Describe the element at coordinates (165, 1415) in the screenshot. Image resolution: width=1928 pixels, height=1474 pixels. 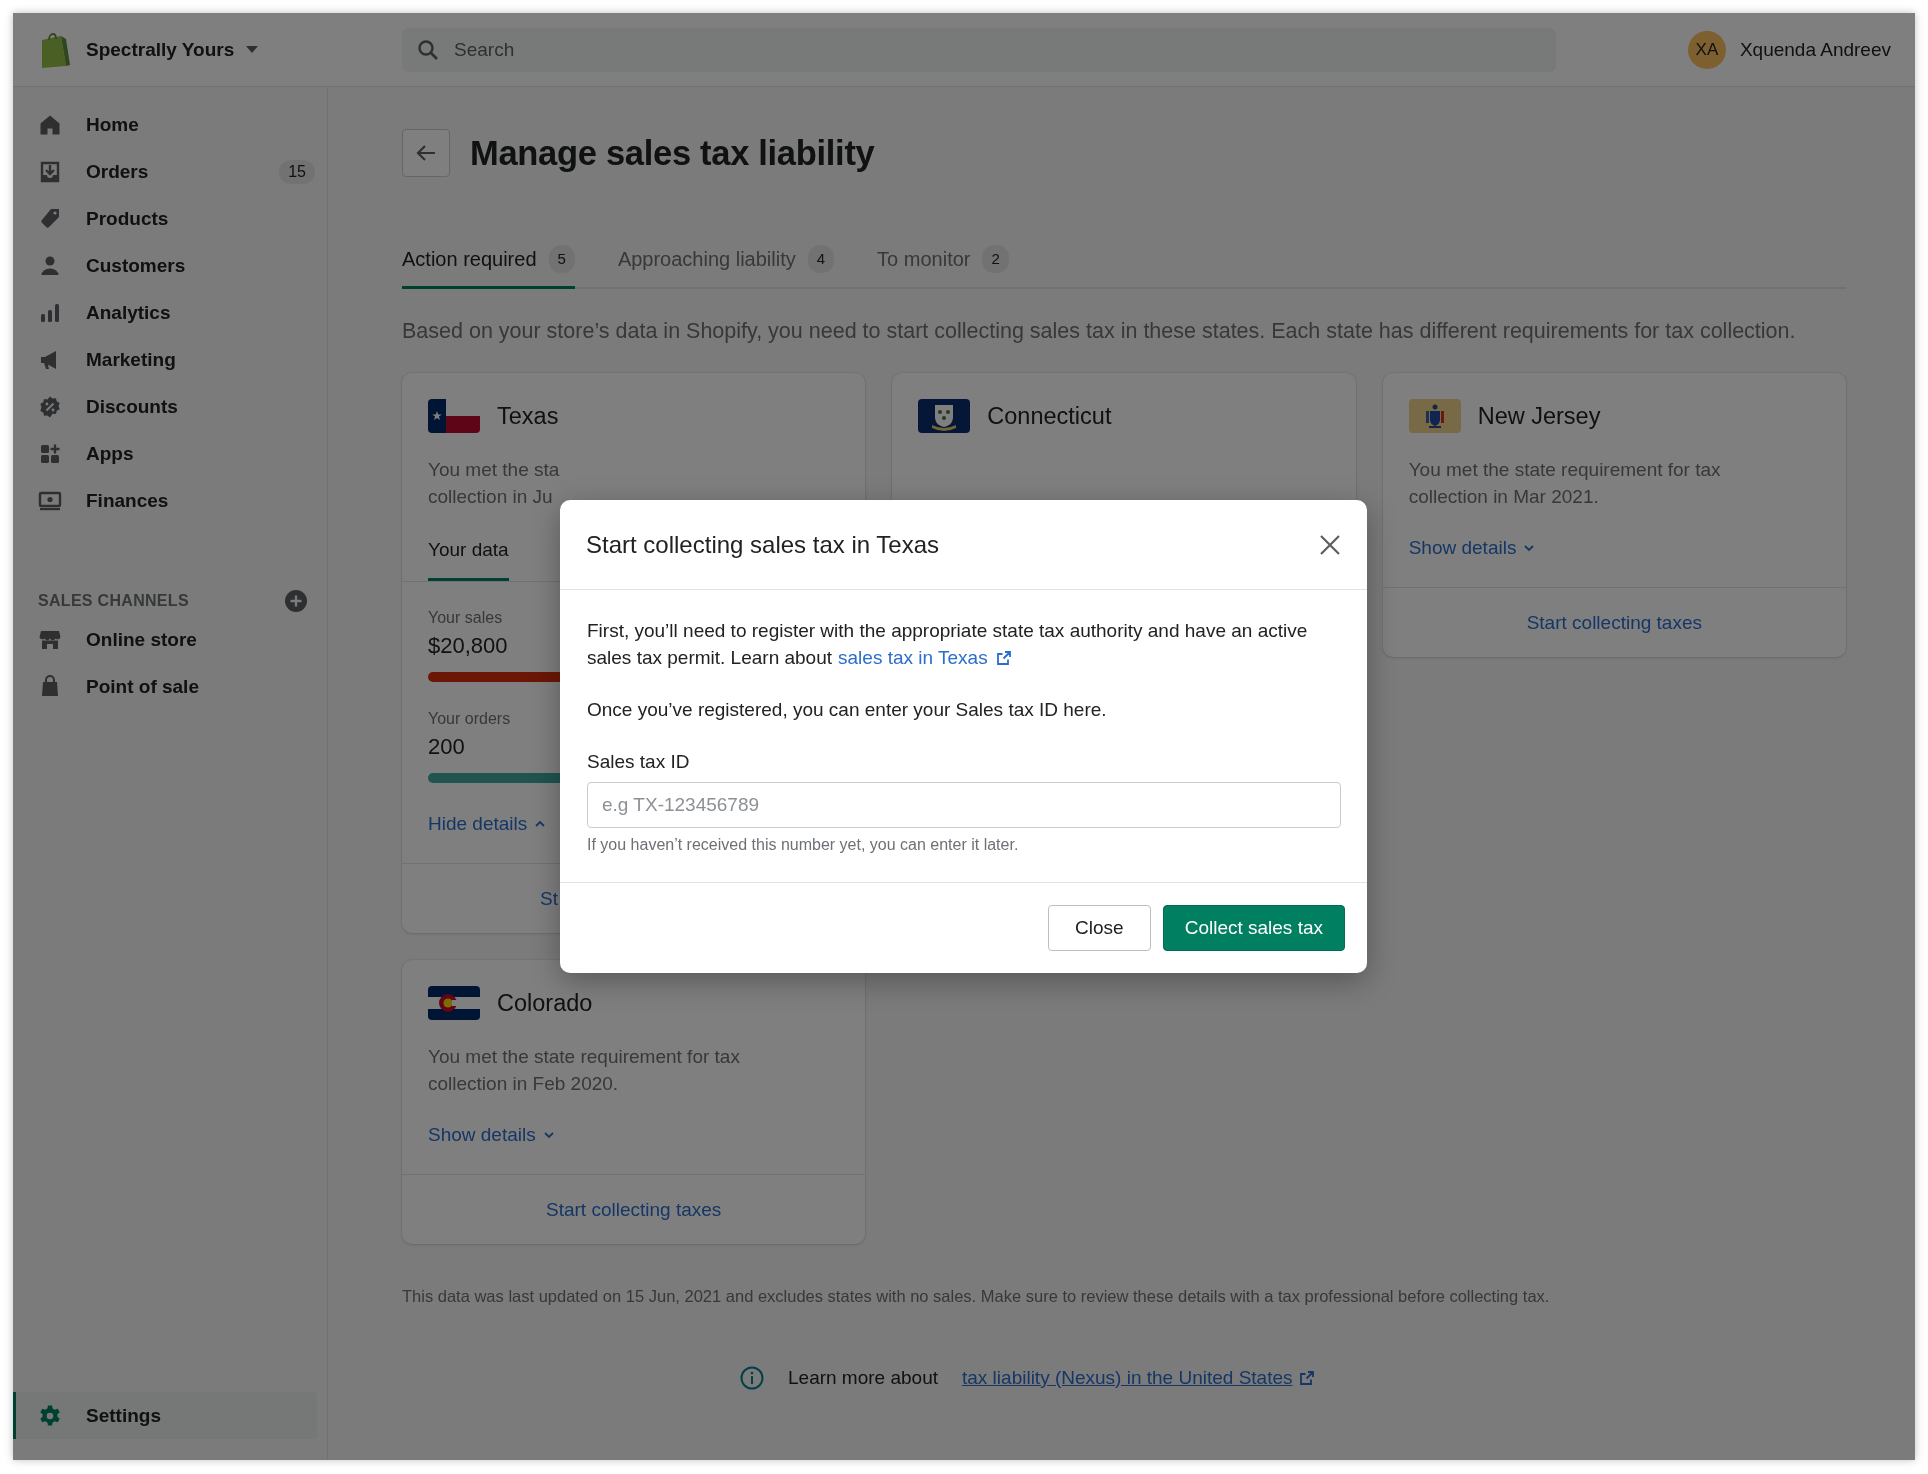
I see `nav-item: Settings` at that location.